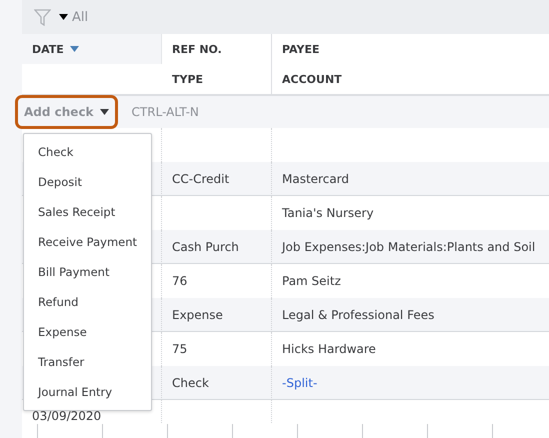  I want to click on table-cell-text: Pam Seitz, so click(311, 281).